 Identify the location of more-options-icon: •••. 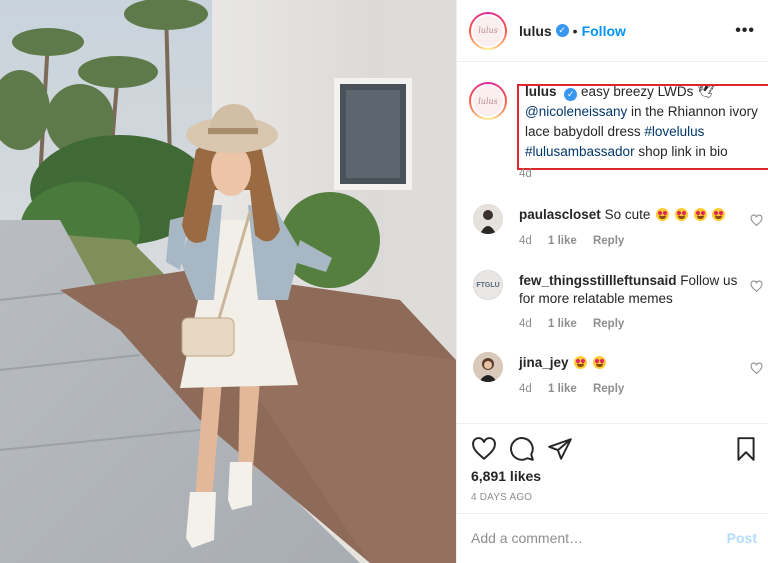
(745, 31).